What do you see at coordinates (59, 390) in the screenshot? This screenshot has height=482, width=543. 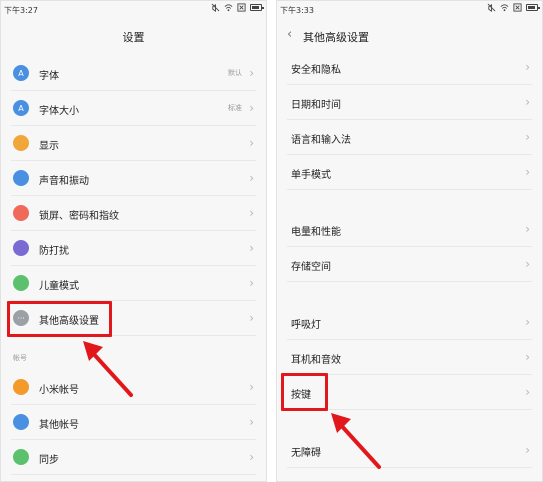 I see `account-row-label: 小米帐号` at bounding box center [59, 390].